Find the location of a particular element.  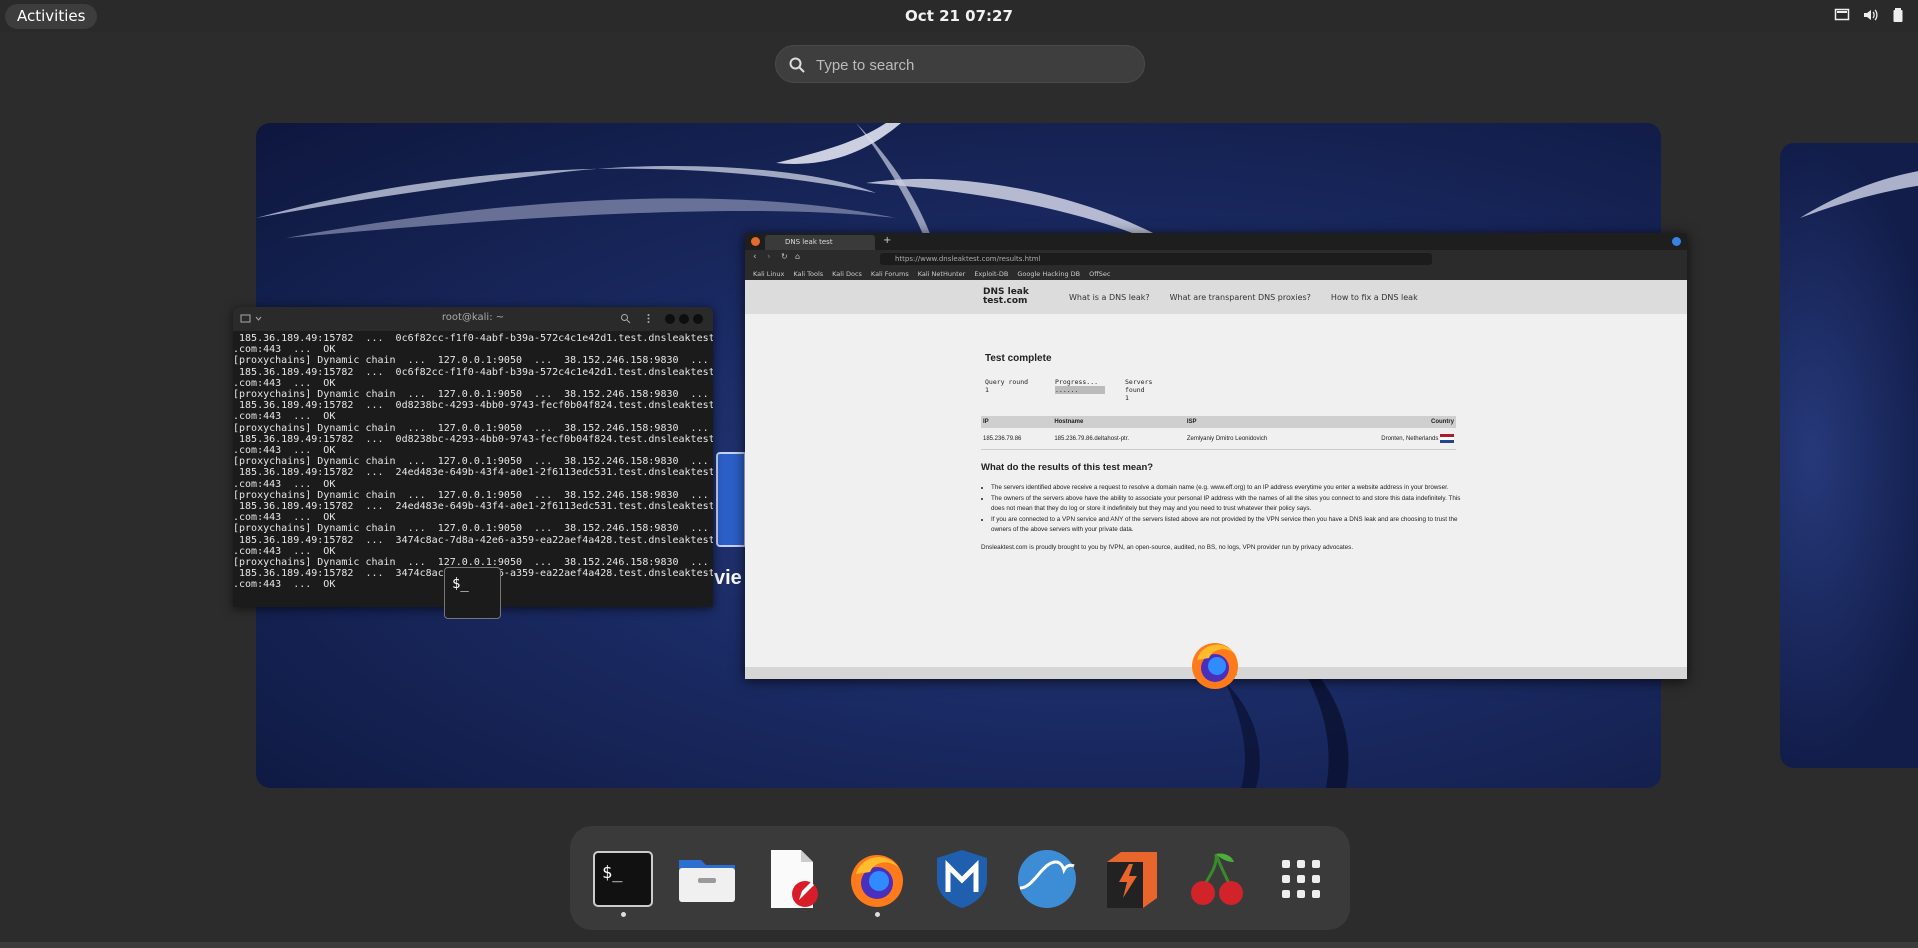

dock-terminal: $_ is located at coordinates (623, 879).